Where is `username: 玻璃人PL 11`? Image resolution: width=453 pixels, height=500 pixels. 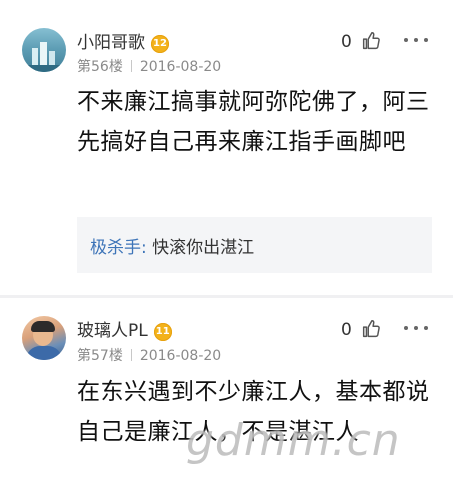 username: 玻璃人PL 11 is located at coordinates (124, 328).